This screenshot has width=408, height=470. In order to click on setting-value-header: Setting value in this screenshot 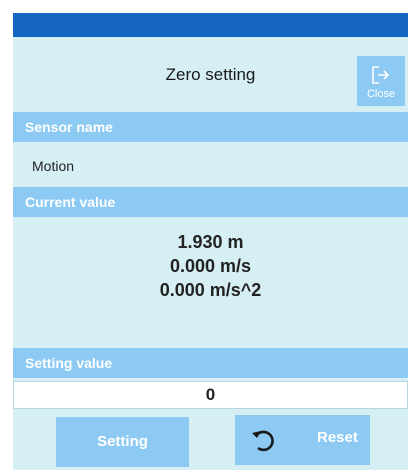, I will do `click(210, 363)`.